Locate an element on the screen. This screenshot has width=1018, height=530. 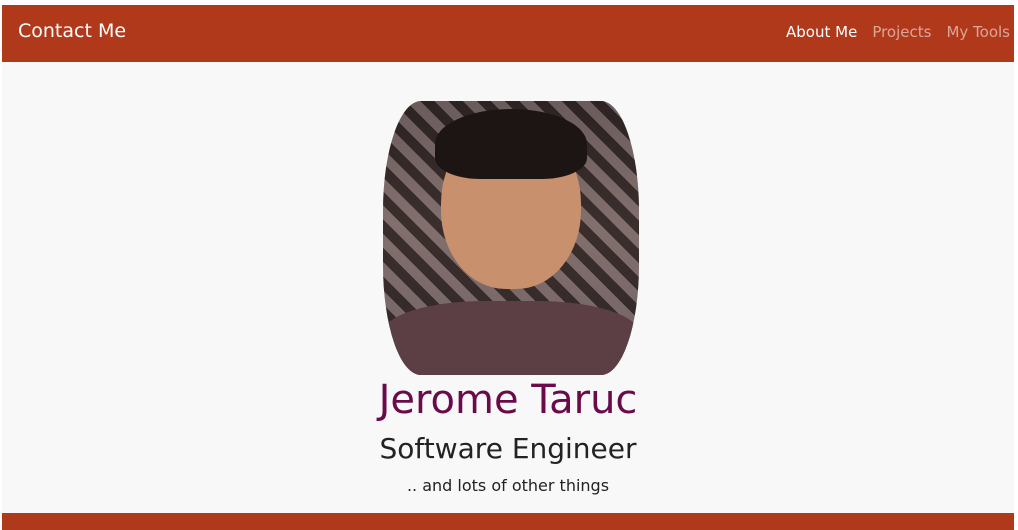
profile-tagline: .. and lots of other things is located at coordinates (508, 485).